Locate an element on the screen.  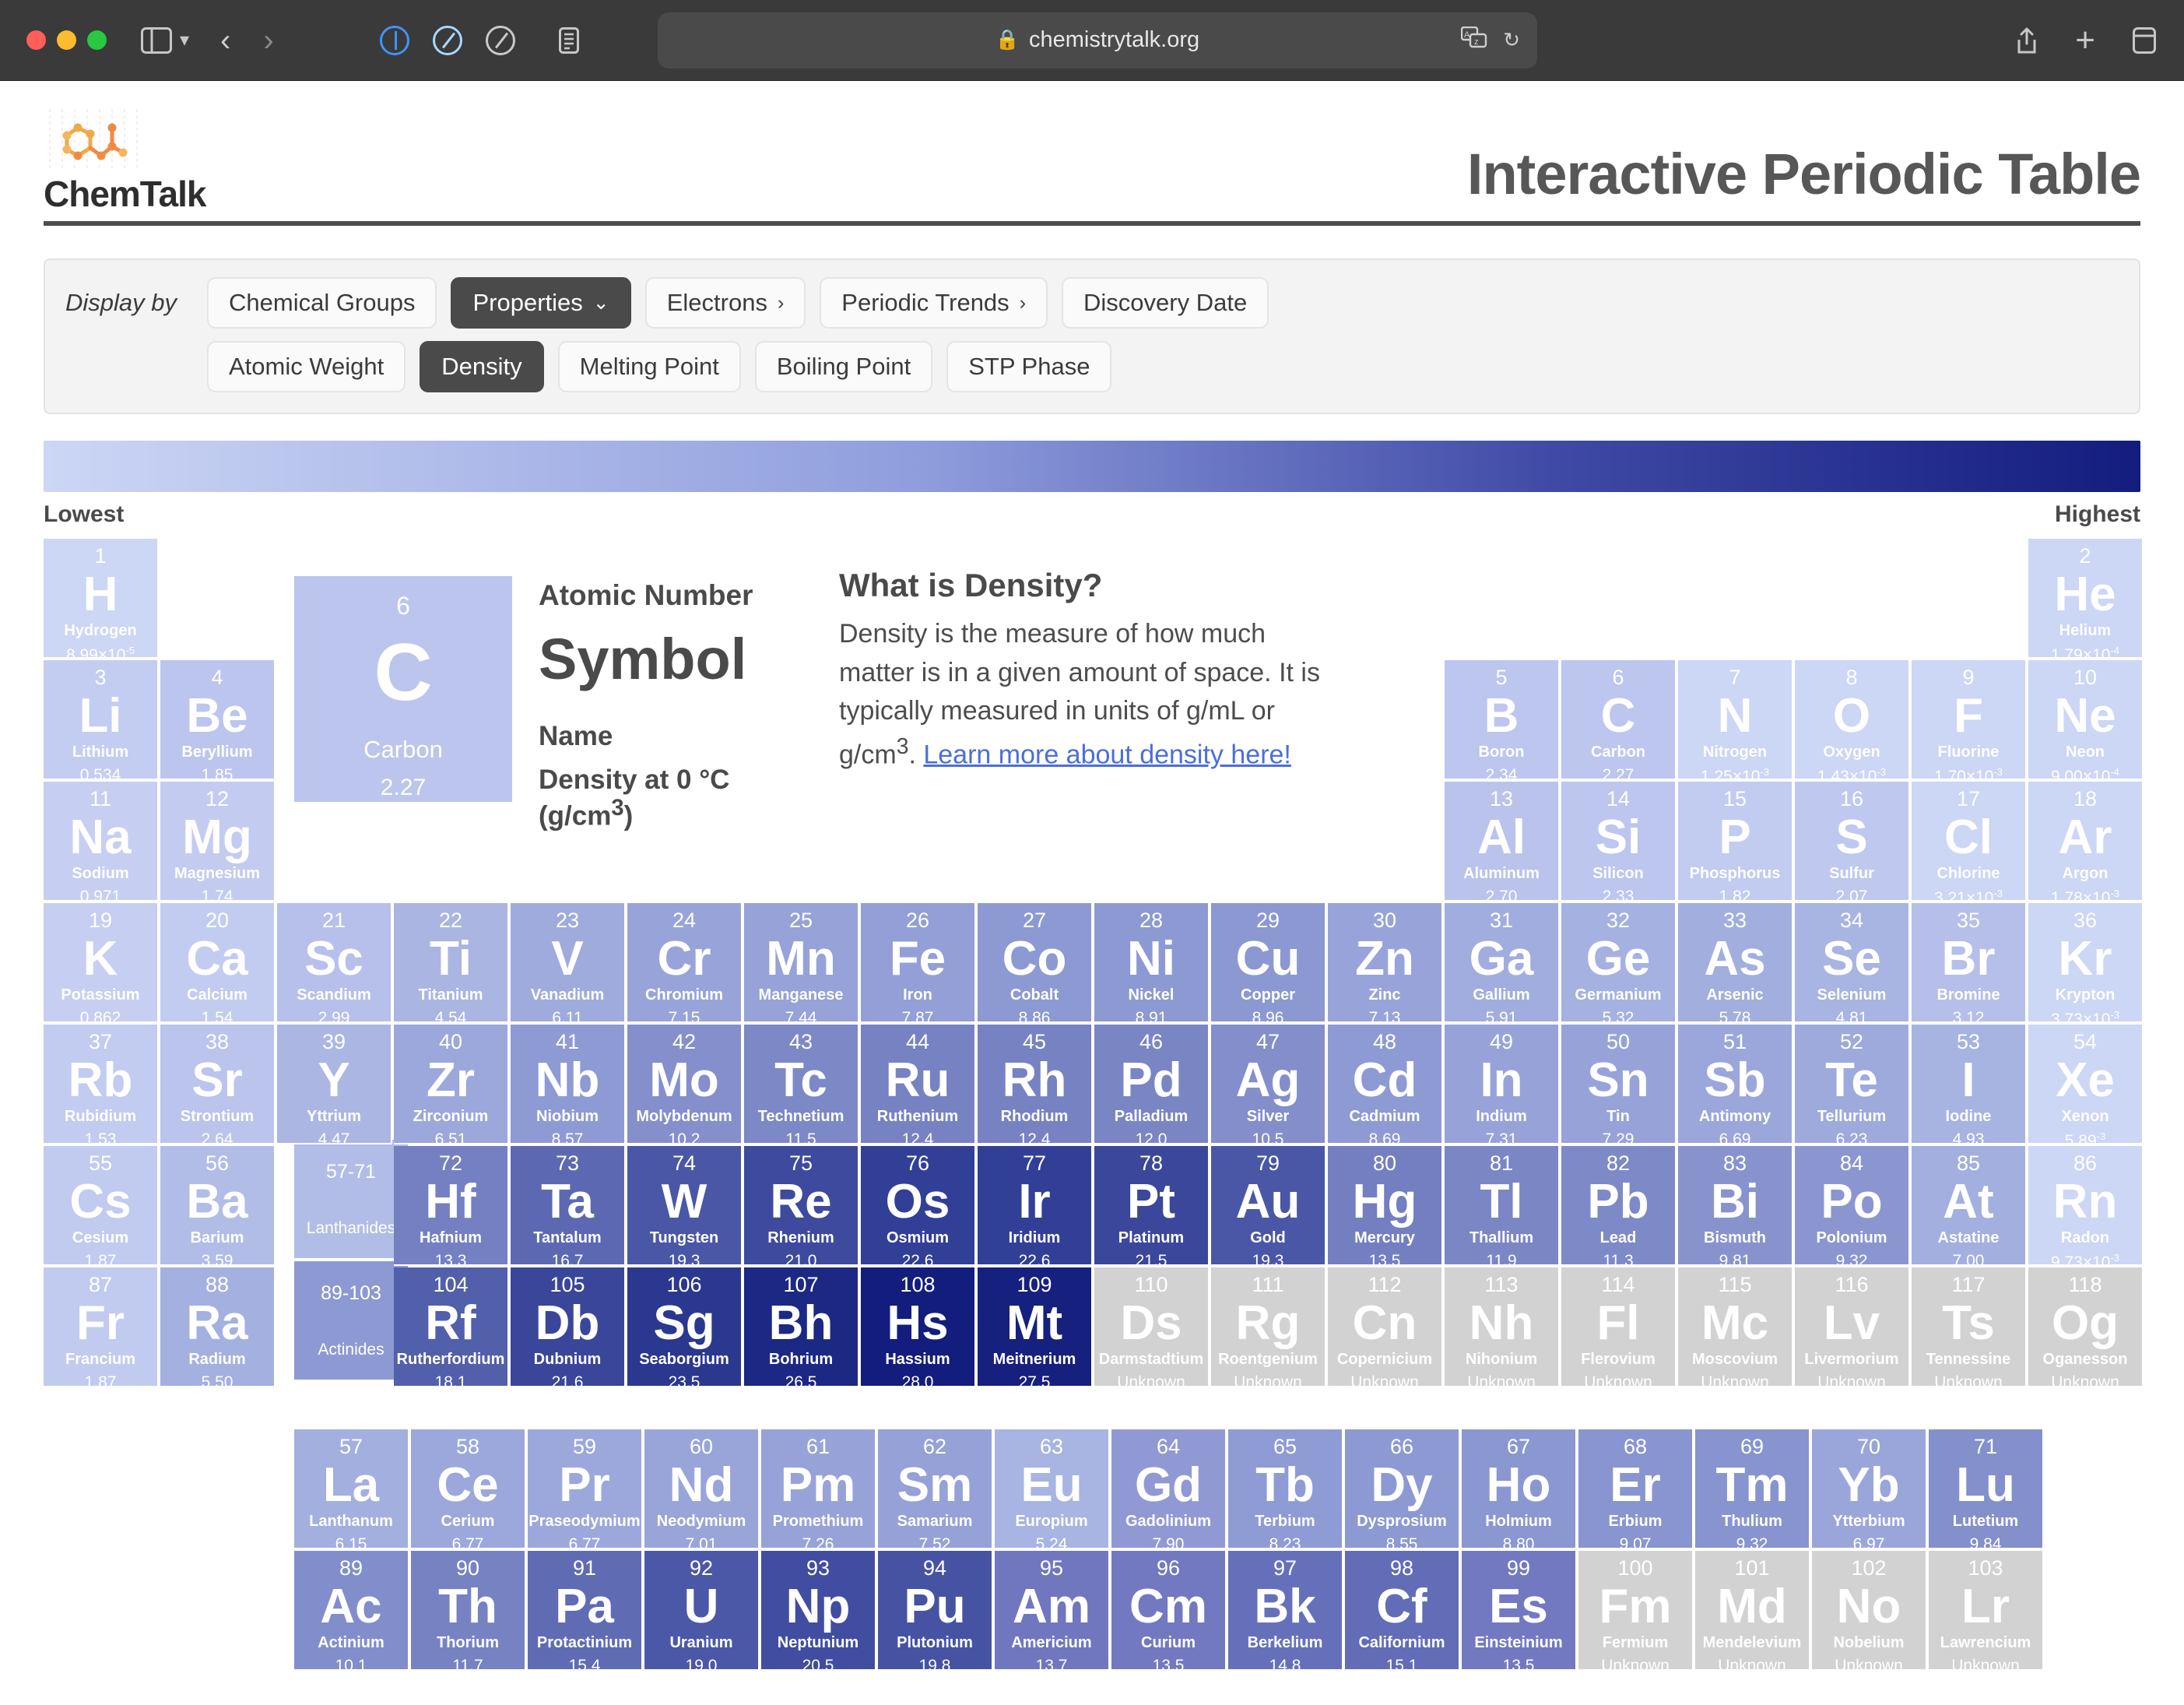
element-cell-ga: 31 Ga Gallium 5.91 is located at coordinates (1502, 963).